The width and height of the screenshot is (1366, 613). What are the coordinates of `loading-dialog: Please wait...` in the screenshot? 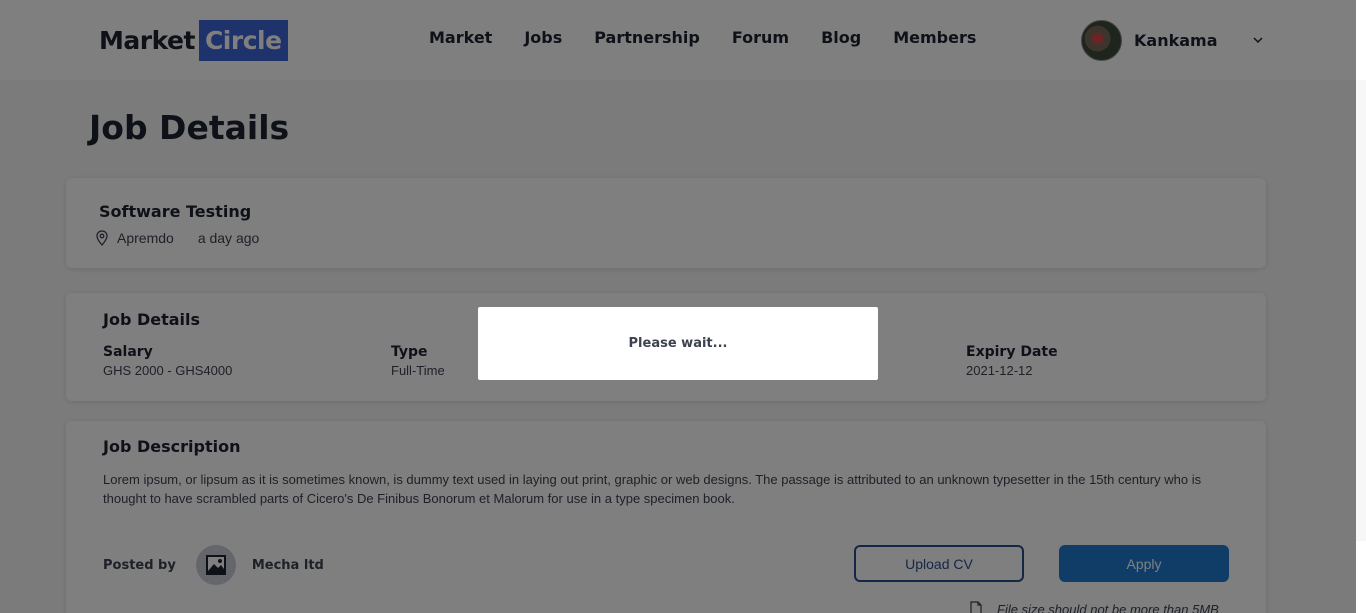 It's located at (678, 343).